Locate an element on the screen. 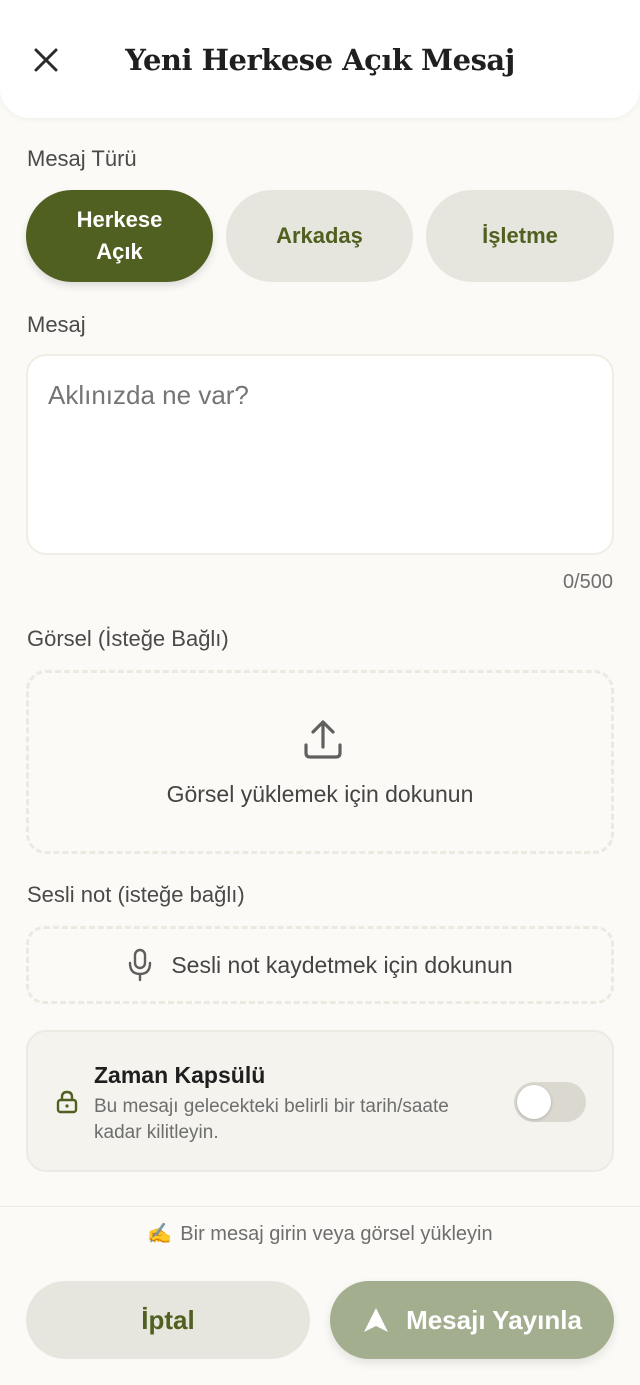 This screenshot has width=640, height=1385. send-arrow-icon is located at coordinates (376, 1320).